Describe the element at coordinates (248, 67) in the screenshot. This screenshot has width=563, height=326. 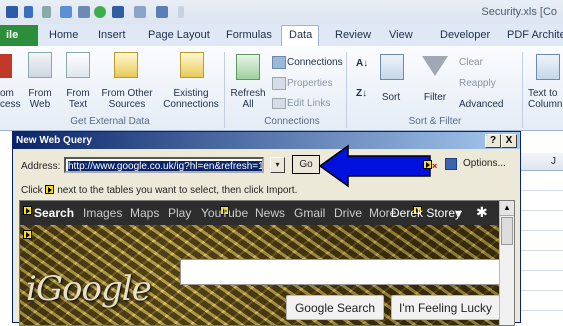
I see `refresh-all-icon` at that location.